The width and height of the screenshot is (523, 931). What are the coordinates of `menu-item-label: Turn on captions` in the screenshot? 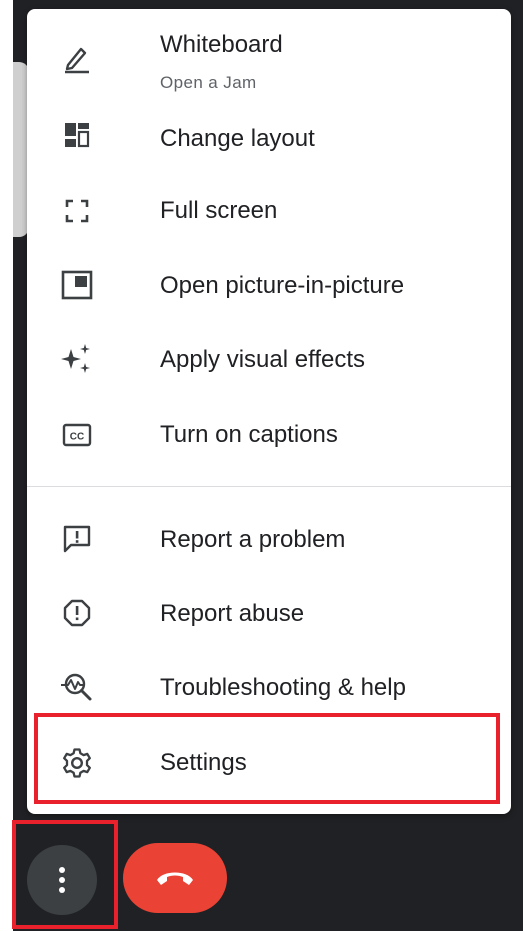 It's located at (249, 434).